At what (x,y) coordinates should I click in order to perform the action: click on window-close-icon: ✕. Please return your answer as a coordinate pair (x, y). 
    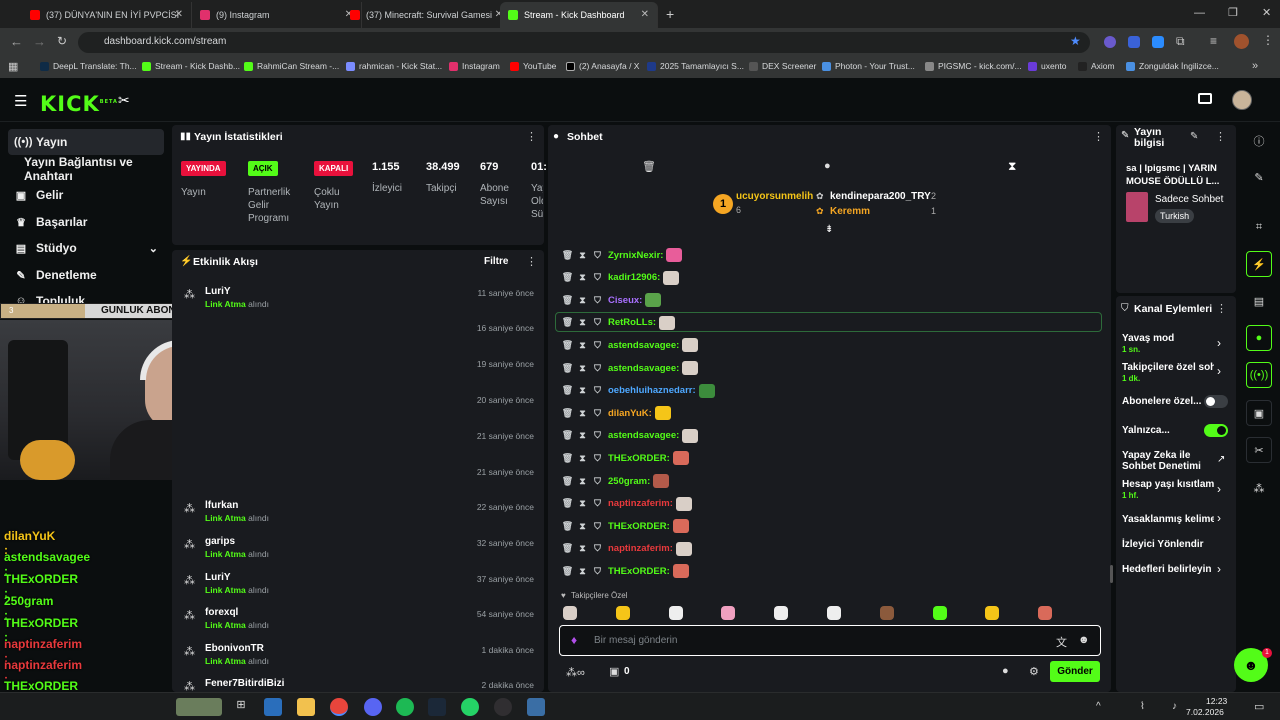
    Looking at the image, I should click on (1266, 12).